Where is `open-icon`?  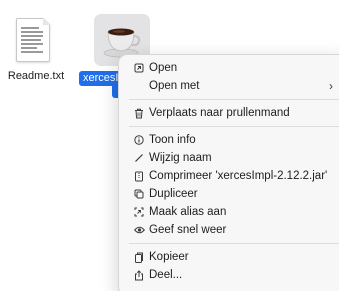
open-icon is located at coordinates (139, 68).